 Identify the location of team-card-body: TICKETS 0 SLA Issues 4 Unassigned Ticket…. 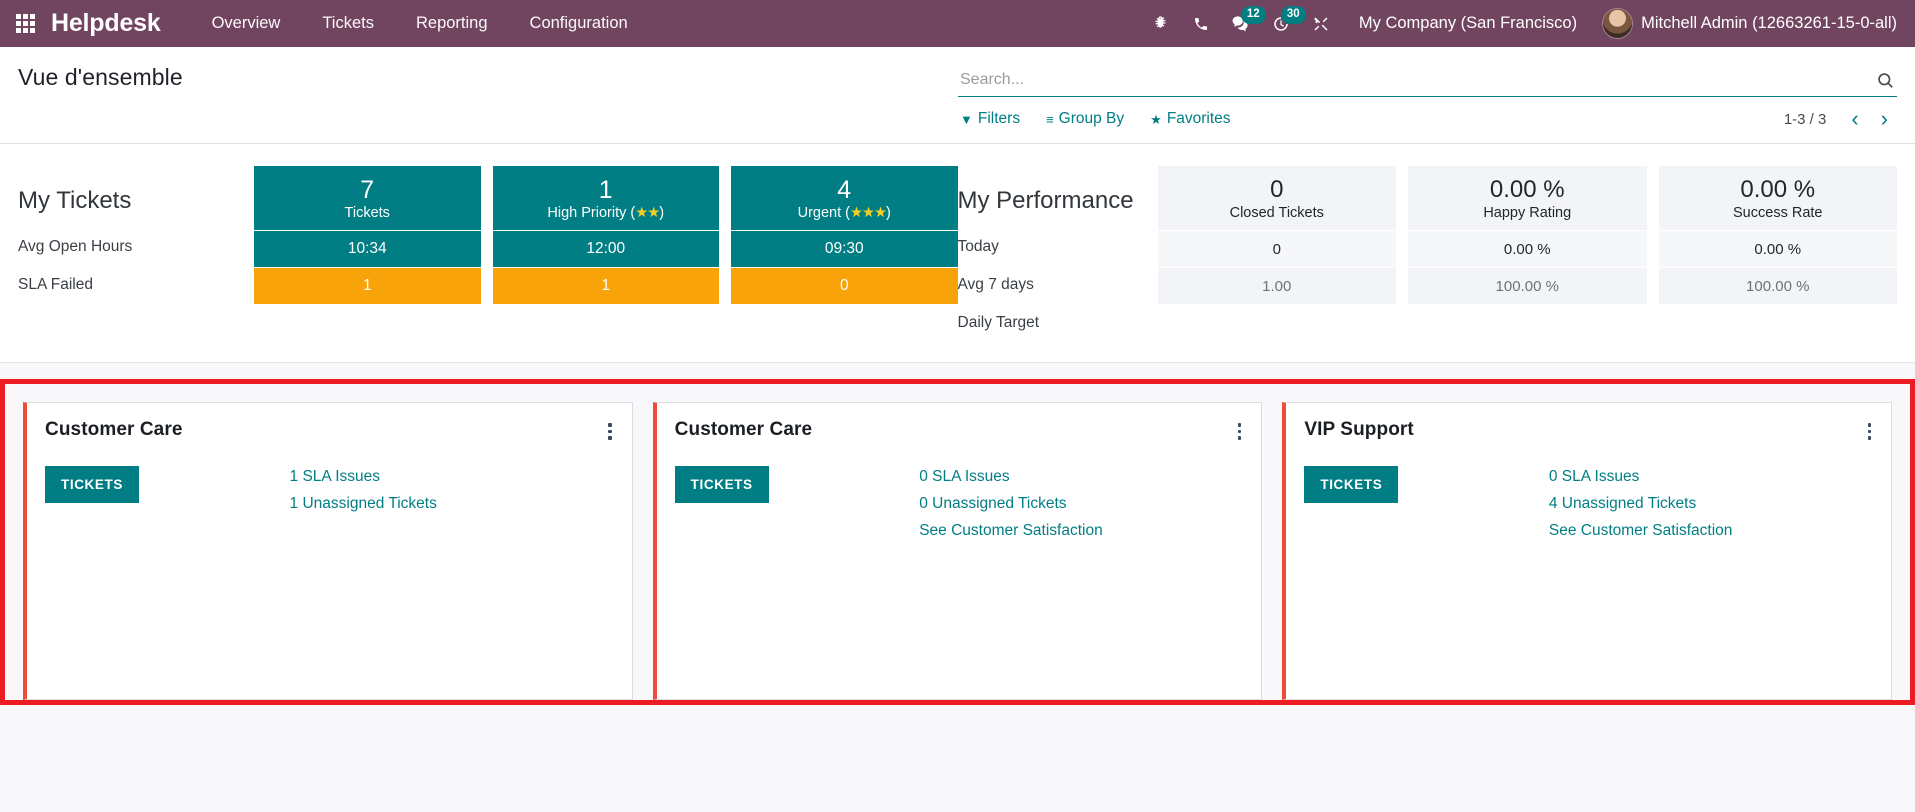
(1588, 502).